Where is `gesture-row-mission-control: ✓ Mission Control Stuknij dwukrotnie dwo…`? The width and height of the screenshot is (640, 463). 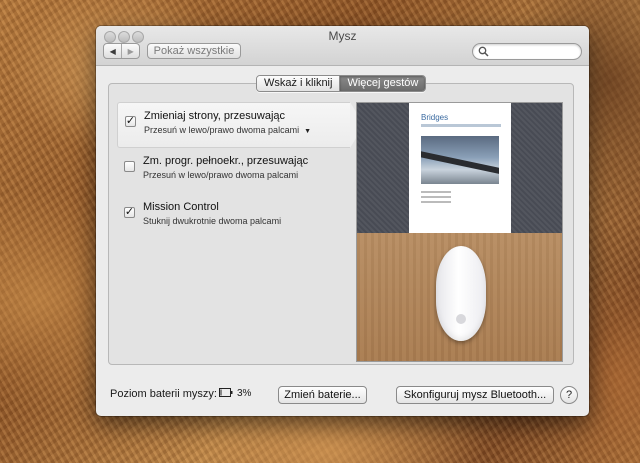 gesture-row-mission-control: ✓ Mission Control Stuknij dwukrotnie dwo… is located at coordinates (233, 217).